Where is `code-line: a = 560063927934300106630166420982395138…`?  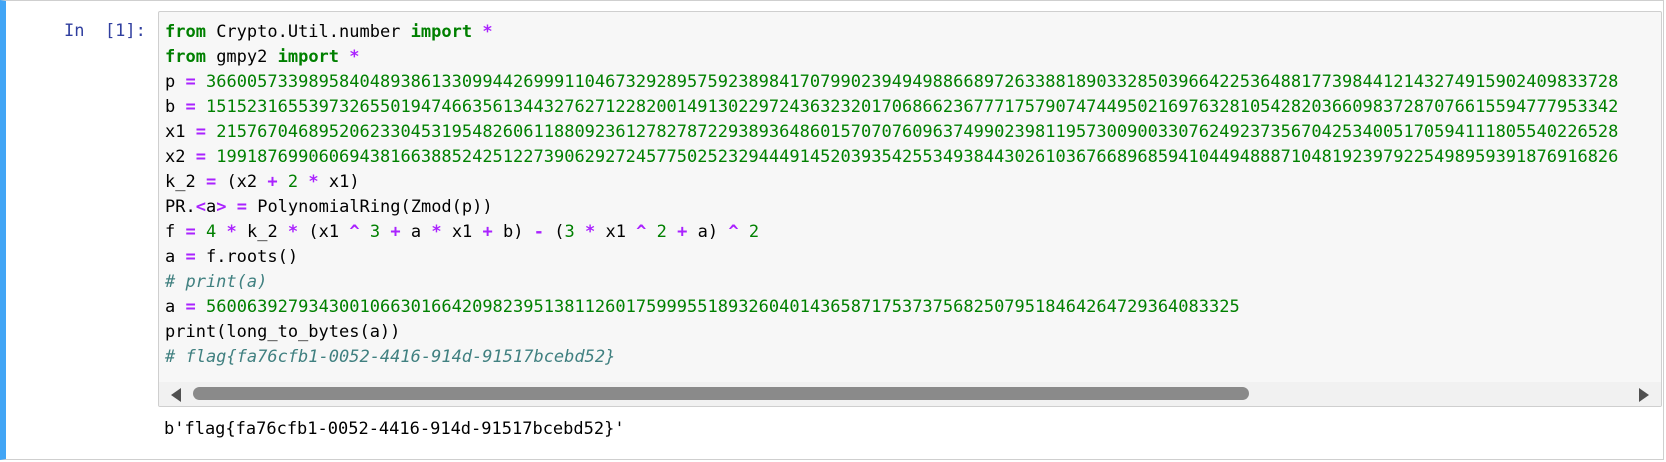 code-line: a = 560063927934300106630166420982395138… is located at coordinates (891, 307).